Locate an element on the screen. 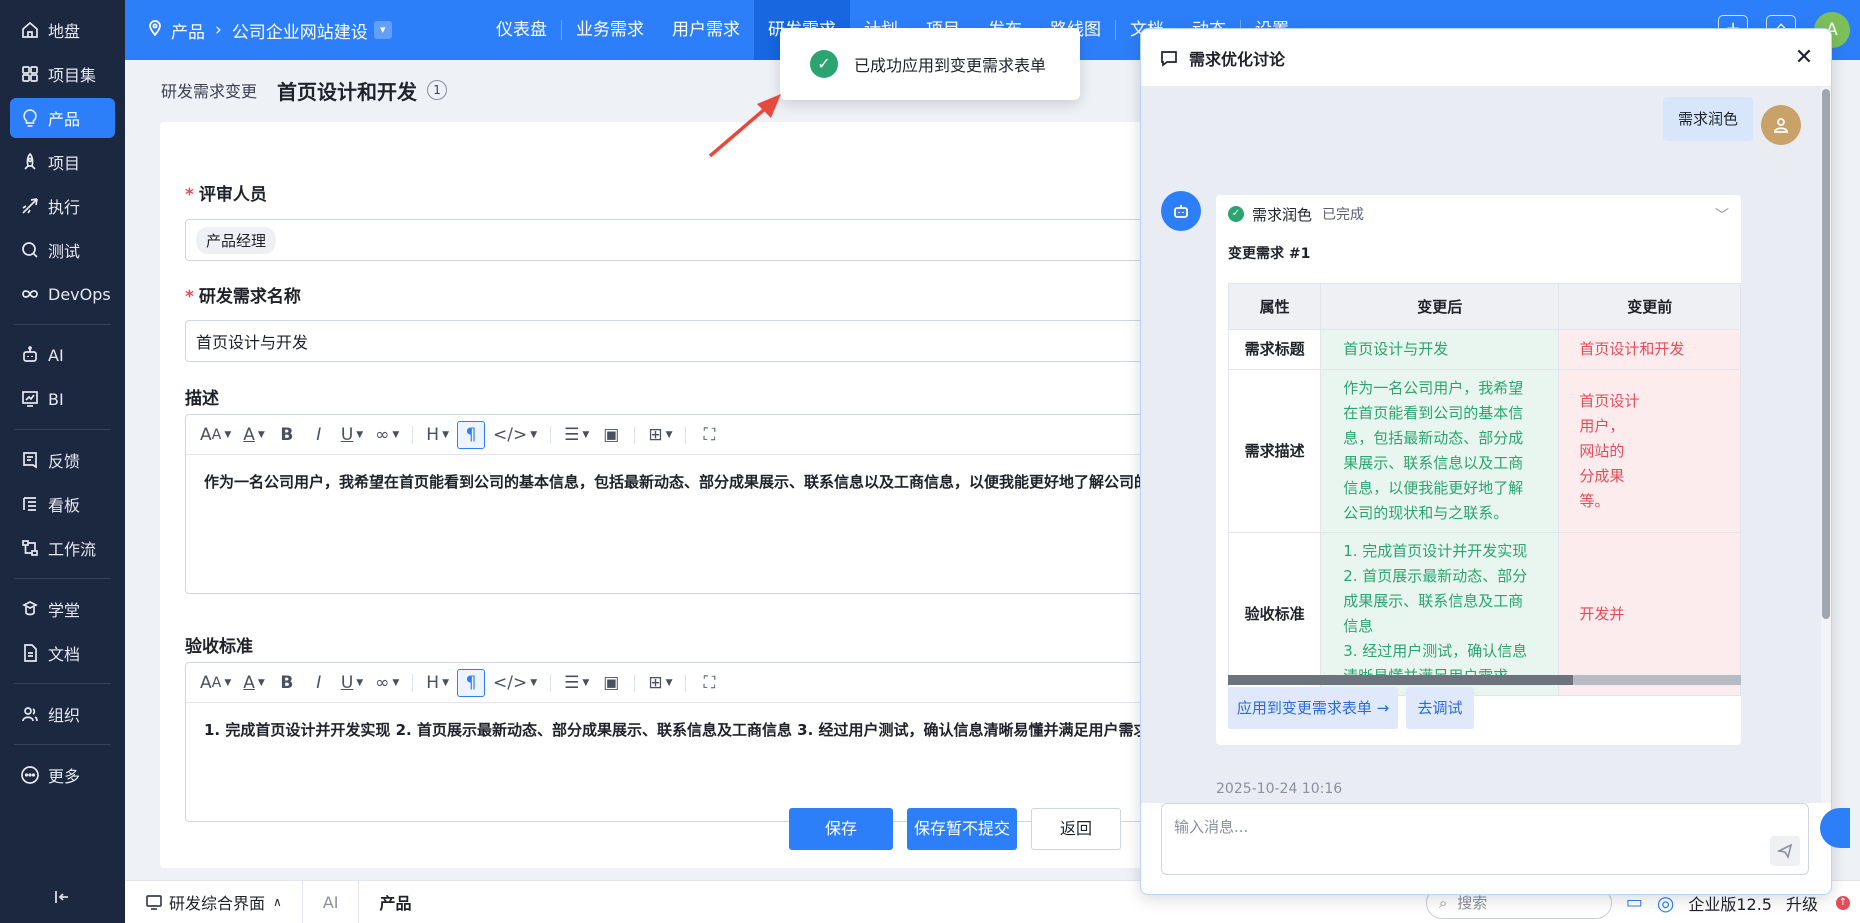 The width and height of the screenshot is (1860, 923). breadcrumb-root: 产品 is located at coordinates (188, 30).